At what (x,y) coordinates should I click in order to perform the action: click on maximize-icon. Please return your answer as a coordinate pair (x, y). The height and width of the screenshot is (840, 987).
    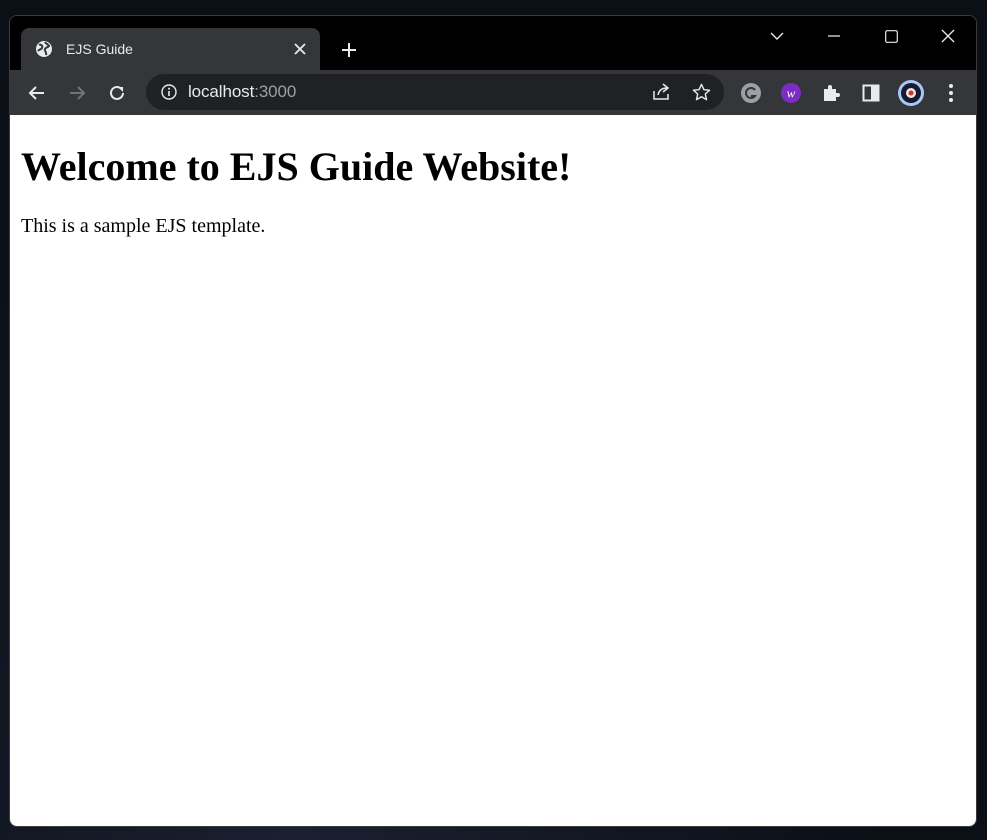
    Looking at the image, I should click on (891, 36).